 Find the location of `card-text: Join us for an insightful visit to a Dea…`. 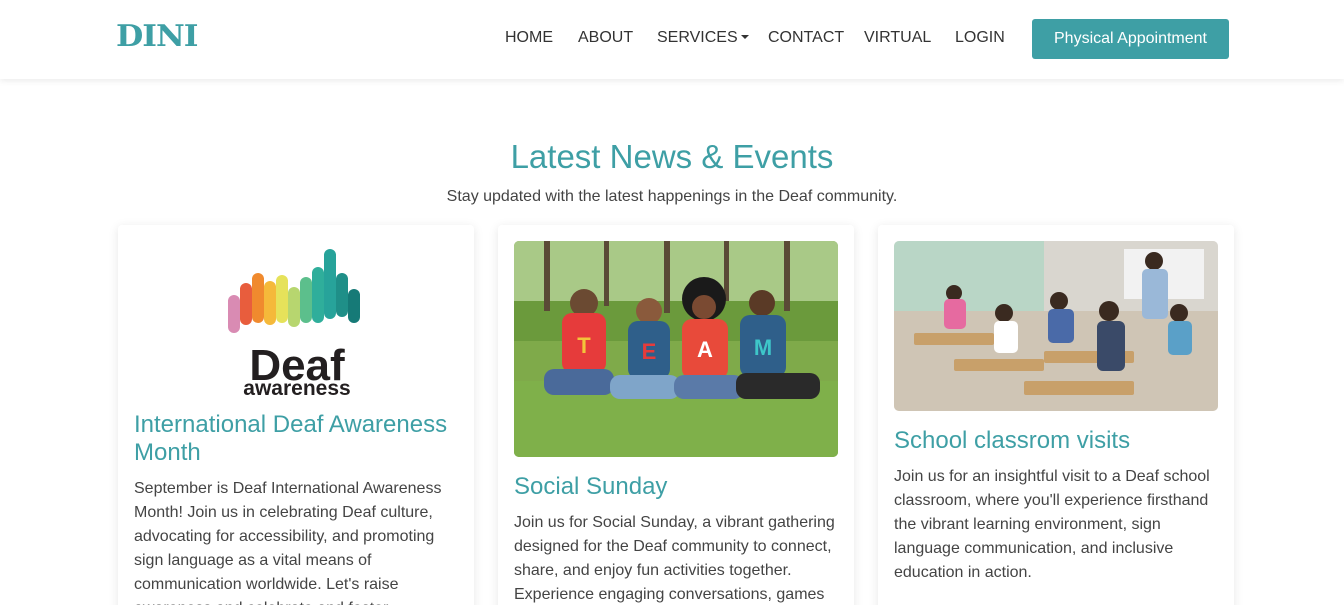

card-text: Join us for an insightful visit to a Dea… is located at coordinates (1052, 524).